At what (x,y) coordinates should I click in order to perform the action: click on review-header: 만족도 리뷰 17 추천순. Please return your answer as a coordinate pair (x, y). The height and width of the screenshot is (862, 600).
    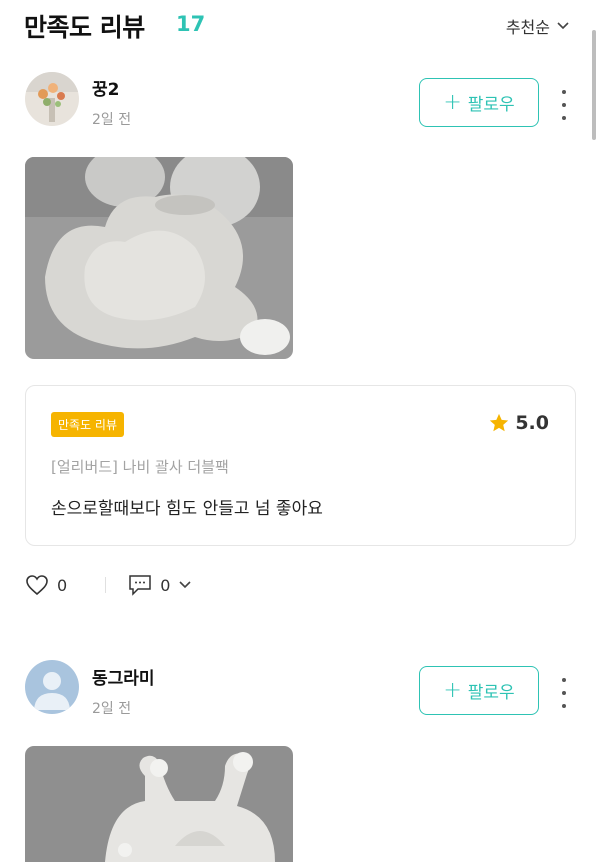
    Looking at the image, I should click on (300, 26).